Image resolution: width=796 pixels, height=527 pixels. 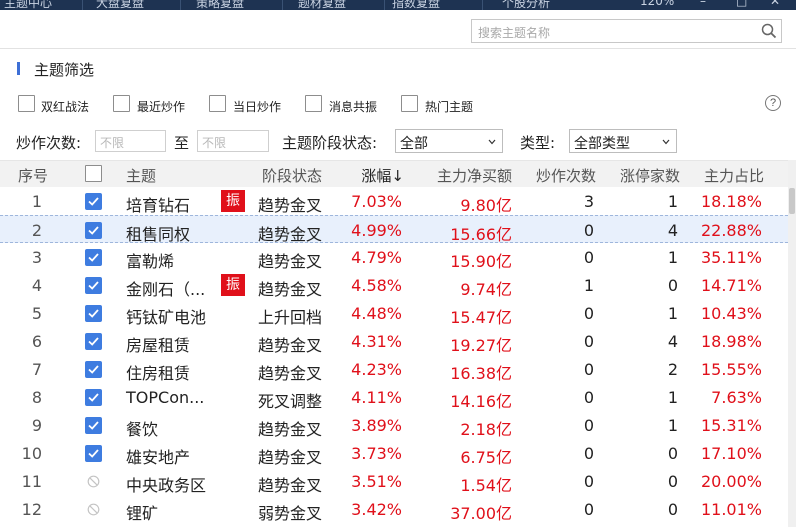 I want to click on hype-count-min-placeholder: 不限, so click(x=112, y=143).